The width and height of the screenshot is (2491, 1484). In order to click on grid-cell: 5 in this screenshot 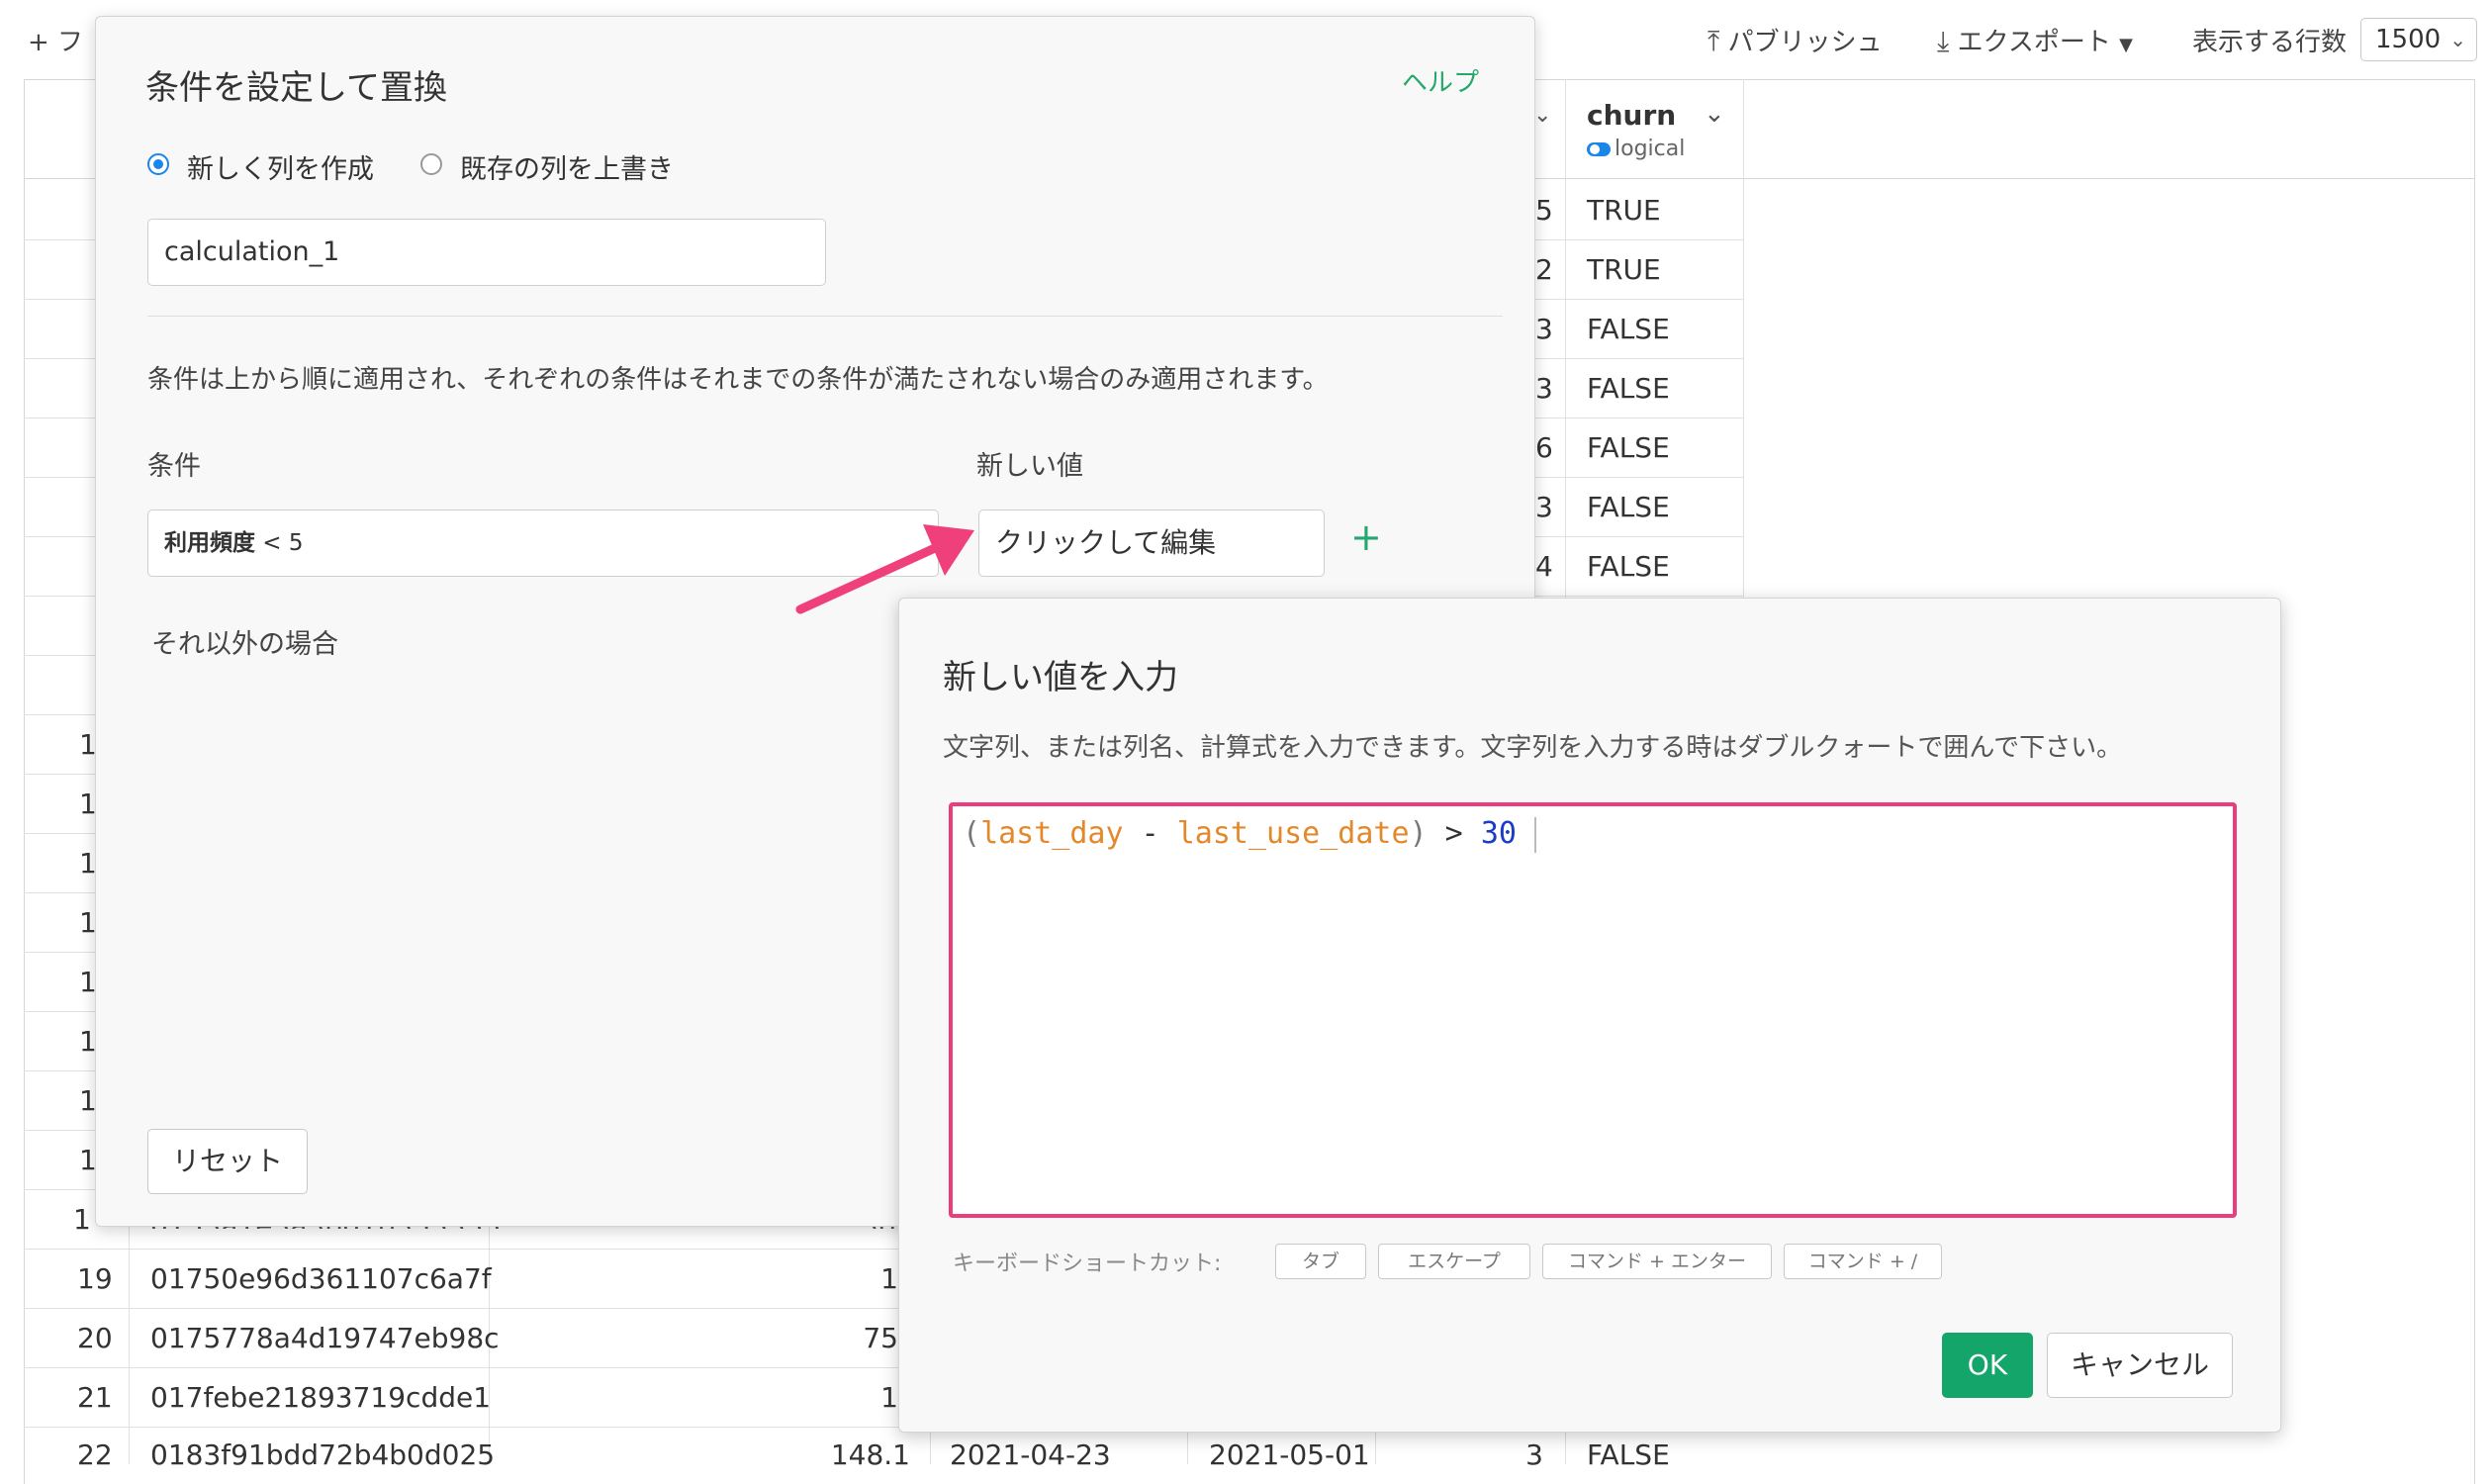, I will do `click(1544, 210)`.